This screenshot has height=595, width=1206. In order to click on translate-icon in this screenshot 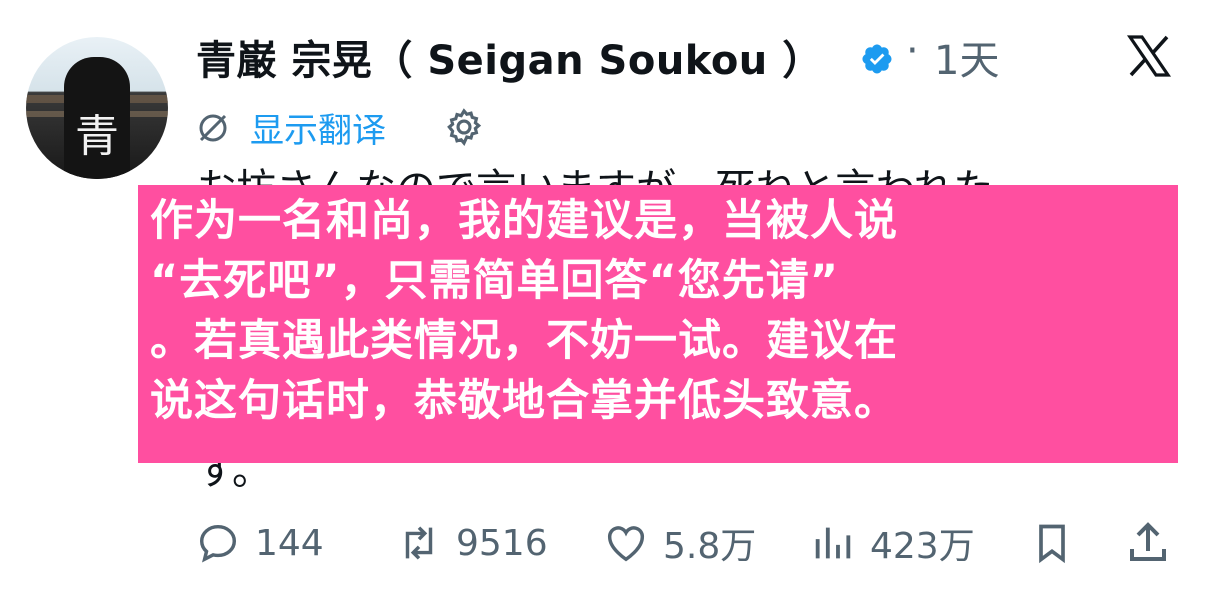, I will do `click(213, 128)`.